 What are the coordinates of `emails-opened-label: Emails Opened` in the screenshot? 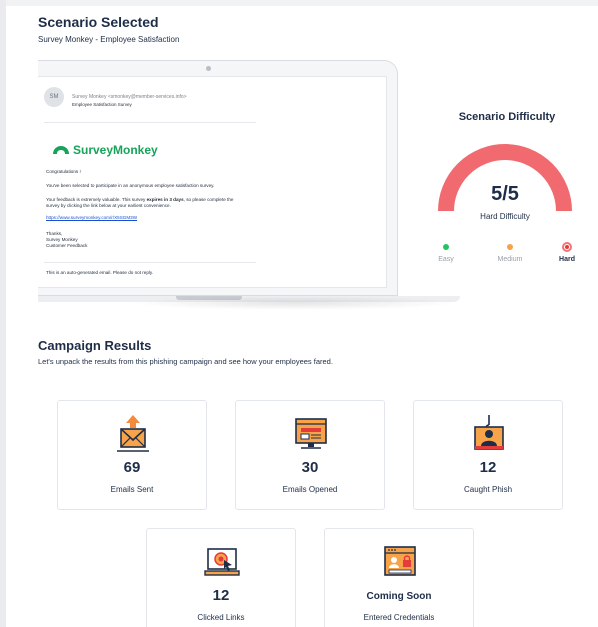 It's located at (310, 489).